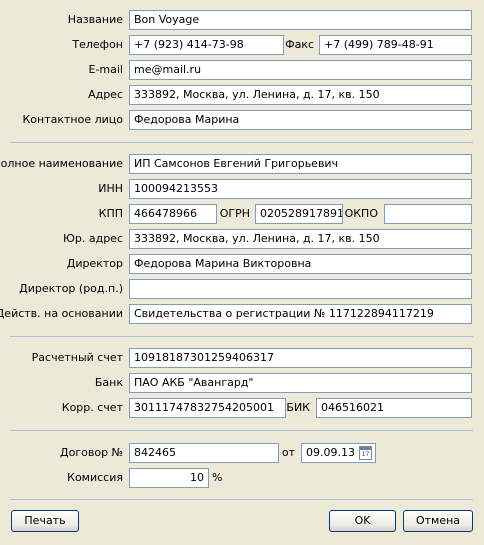 This screenshot has width=484, height=545. I want to click on contact-person-label: Контактное лицо, so click(72, 119).